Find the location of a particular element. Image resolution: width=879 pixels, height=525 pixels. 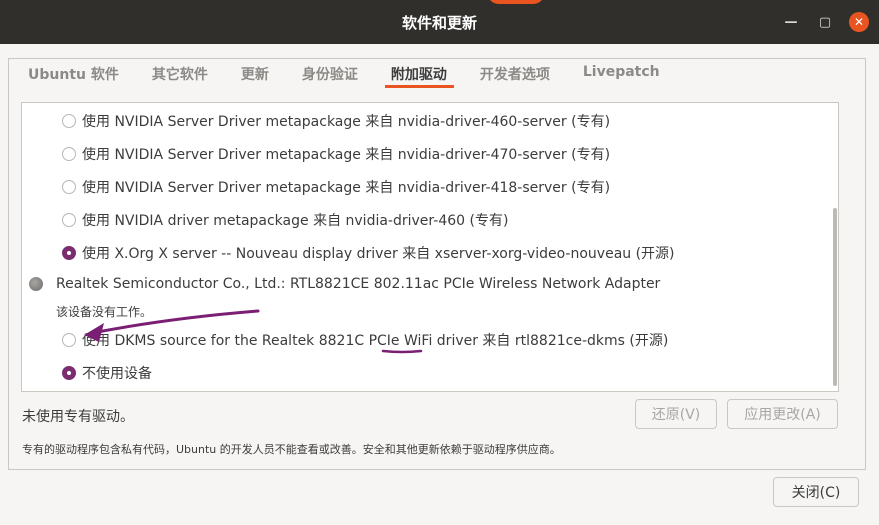

maximize-icon: ▢ is located at coordinates (825, 22).